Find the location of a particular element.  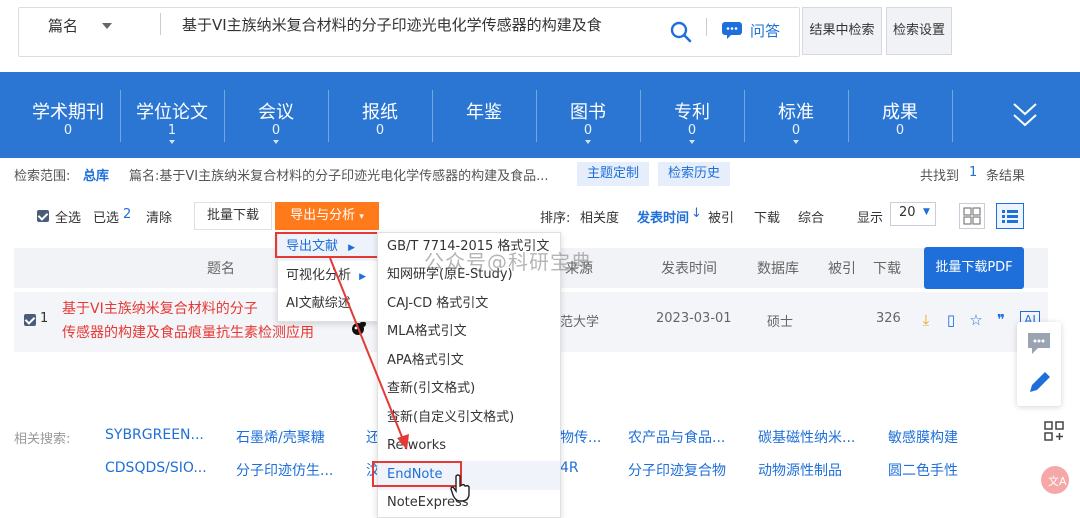

chevron-down-icon: ▼ is located at coordinates (926, 212).